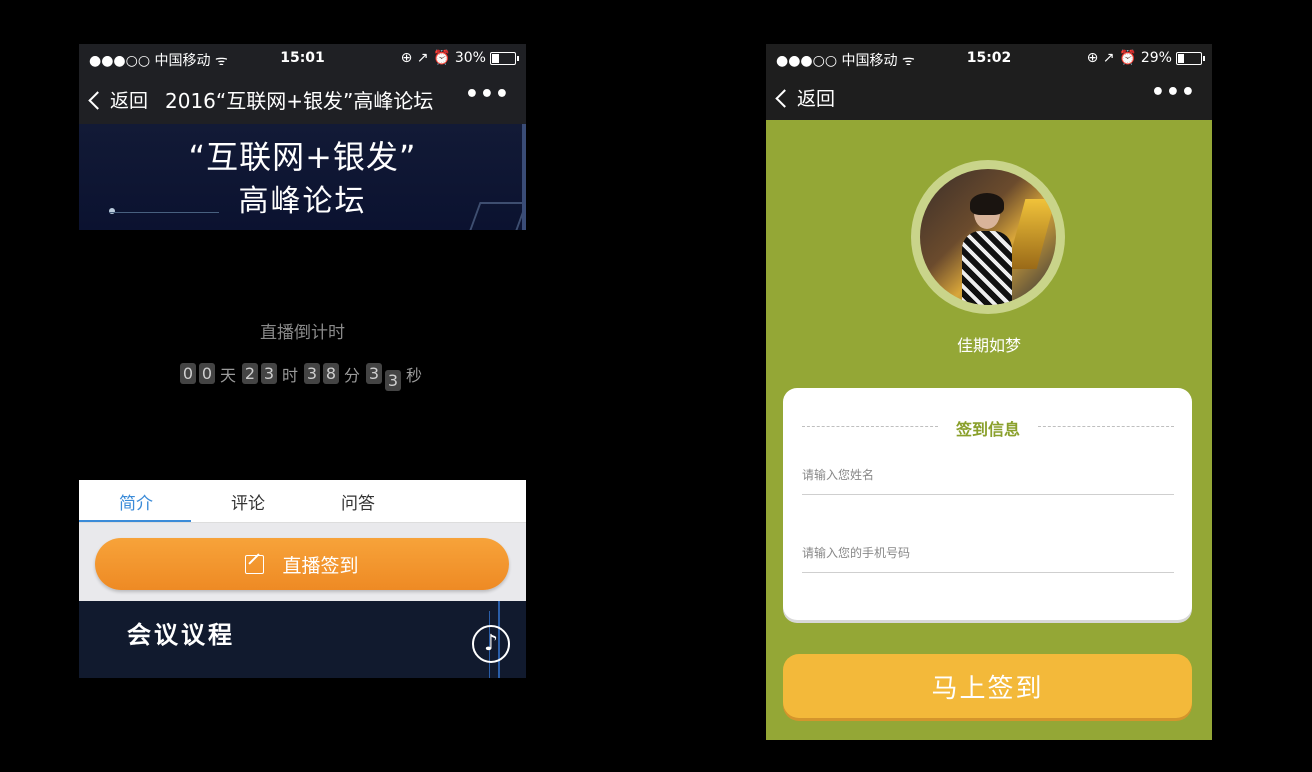 This screenshot has width=1312, height=772. Describe the element at coordinates (248, 501) in the screenshot. I see `tab-comments: 评论` at that location.